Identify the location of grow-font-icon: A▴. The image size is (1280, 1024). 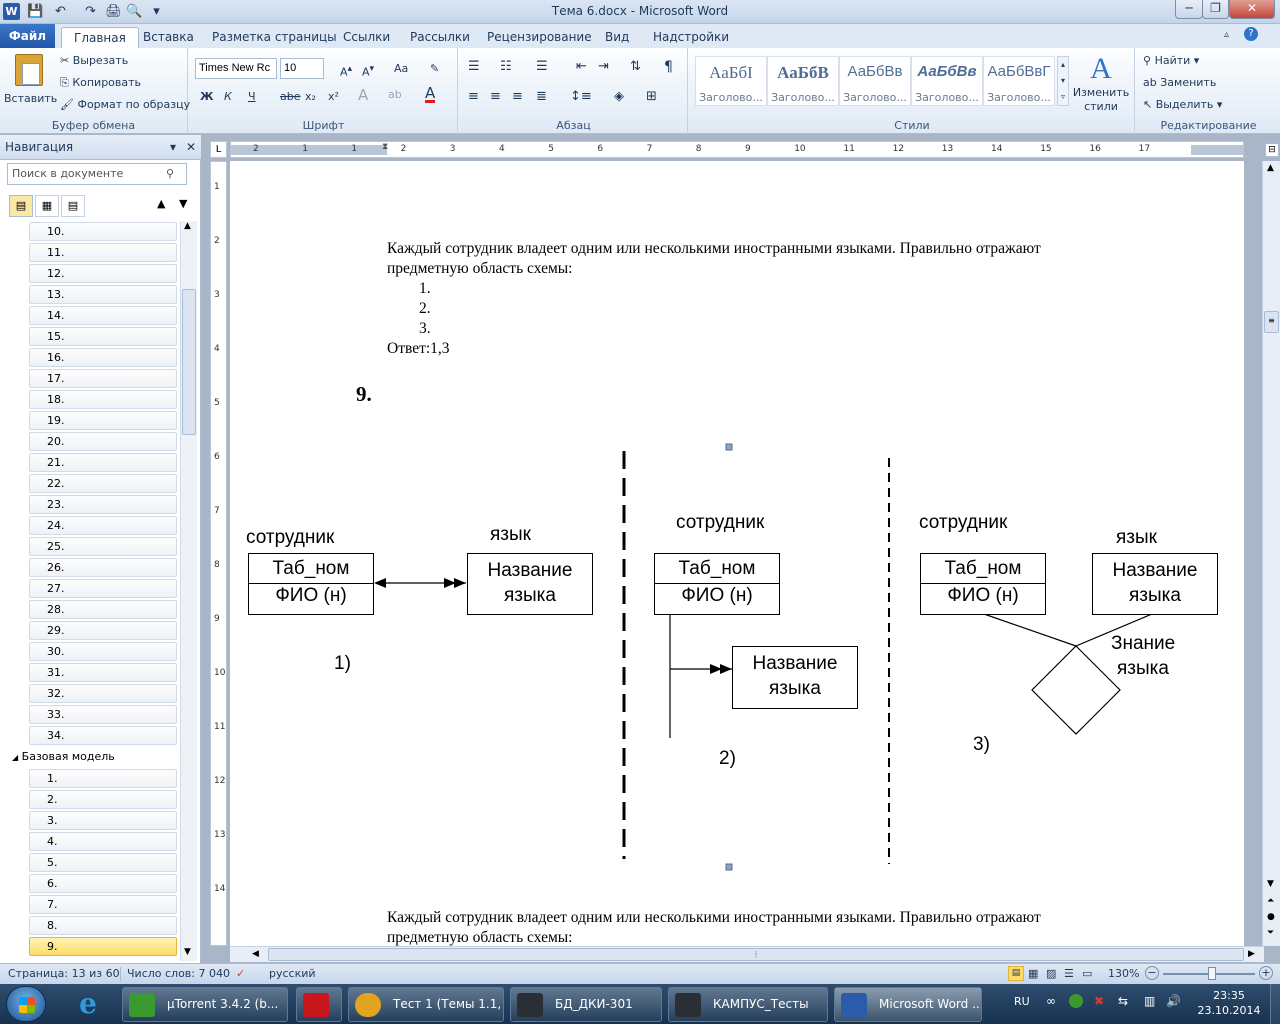
(346, 71).